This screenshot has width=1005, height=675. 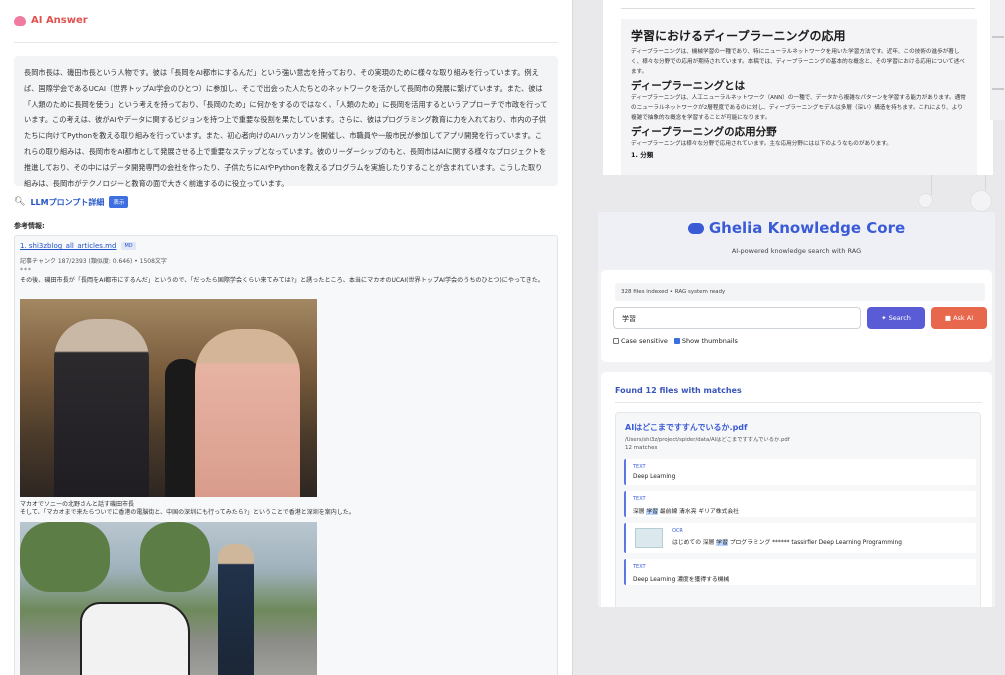 What do you see at coordinates (997, 60) in the screenshot?
I see `side-window-edge` at bounding box center [997, 60].